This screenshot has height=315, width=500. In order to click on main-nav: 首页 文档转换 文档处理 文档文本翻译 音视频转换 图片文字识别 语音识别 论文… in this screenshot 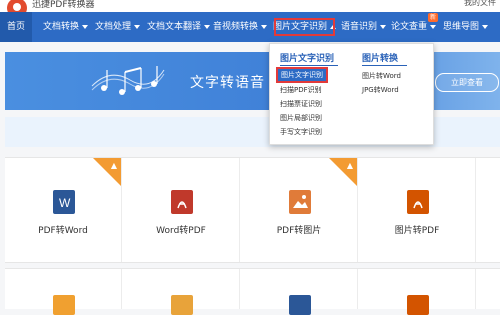, I will do `click(250, 27)`.